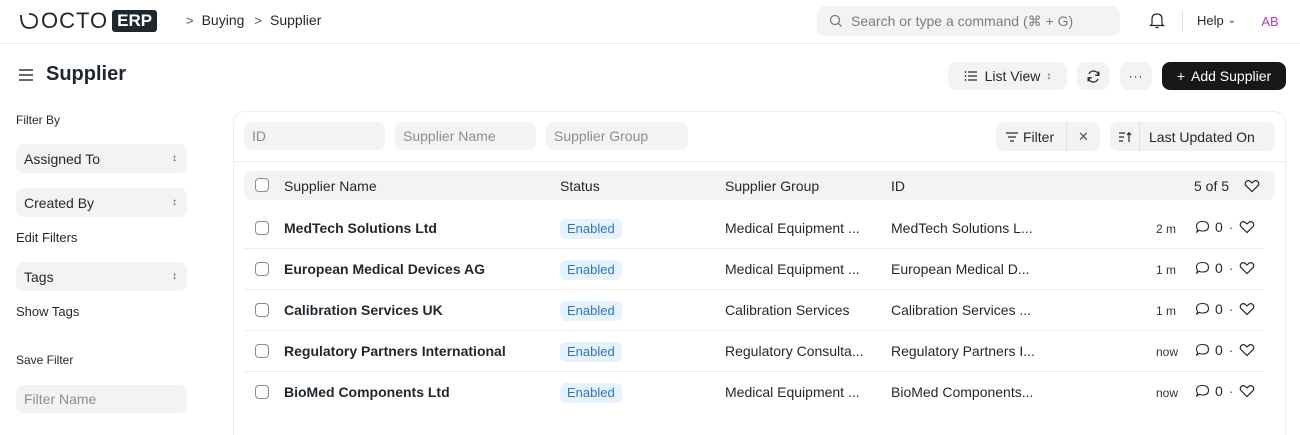 The image size is (1300, 435). I want to click on sort-label: Last Updated On, so click(1202, 136).